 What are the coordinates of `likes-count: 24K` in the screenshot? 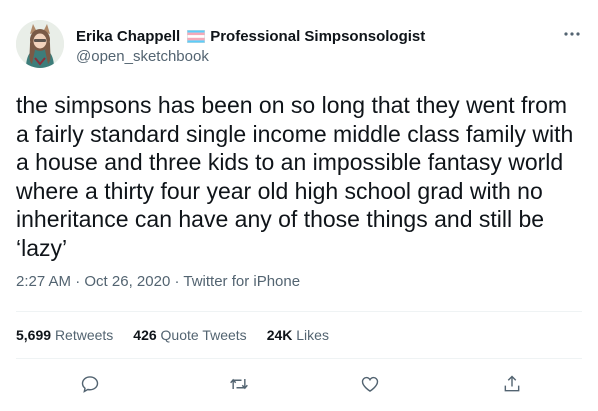 It's located at (279, 335).